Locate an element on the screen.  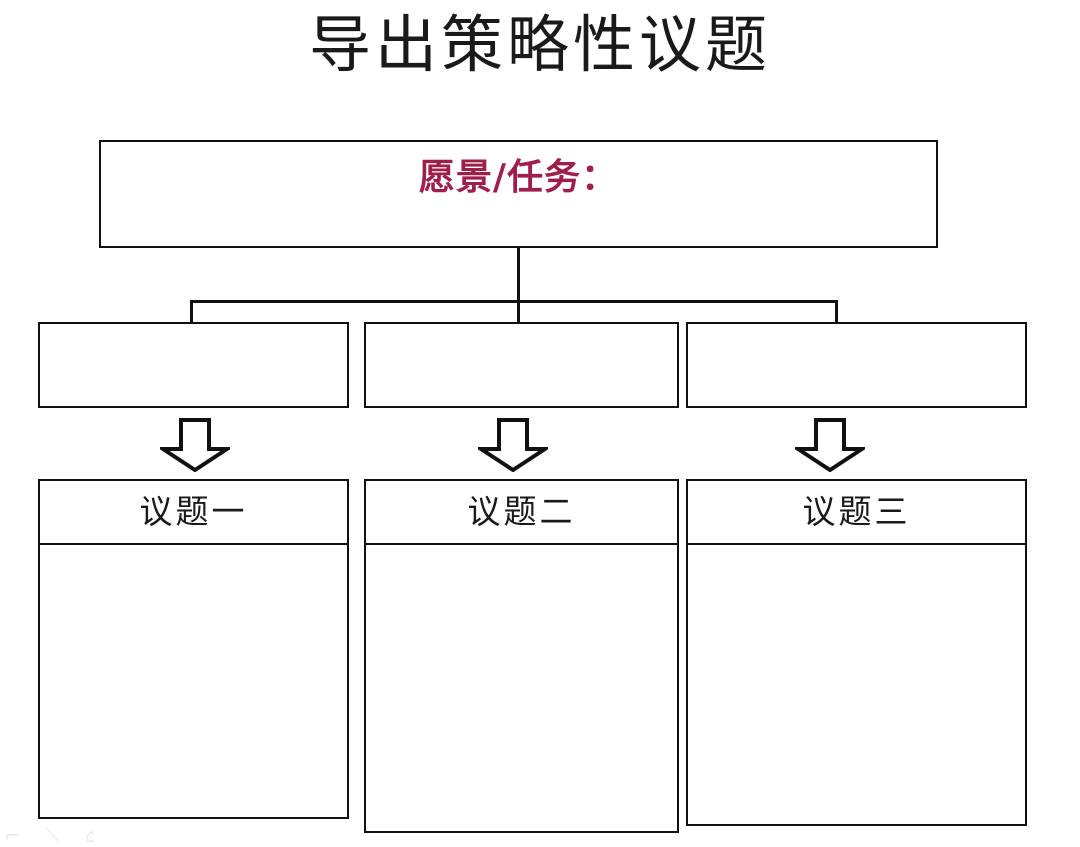
topic-header-2: 议题二 is located at coordinates (521, 513).